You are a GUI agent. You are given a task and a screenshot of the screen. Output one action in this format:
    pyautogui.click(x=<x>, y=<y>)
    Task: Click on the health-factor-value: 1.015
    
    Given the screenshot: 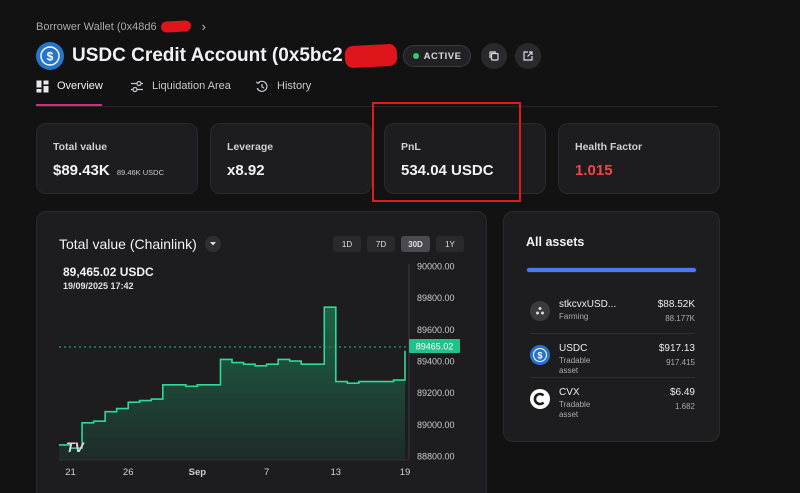 What is the action you would take?
    pyautogui.click(x=594, y=170)
    